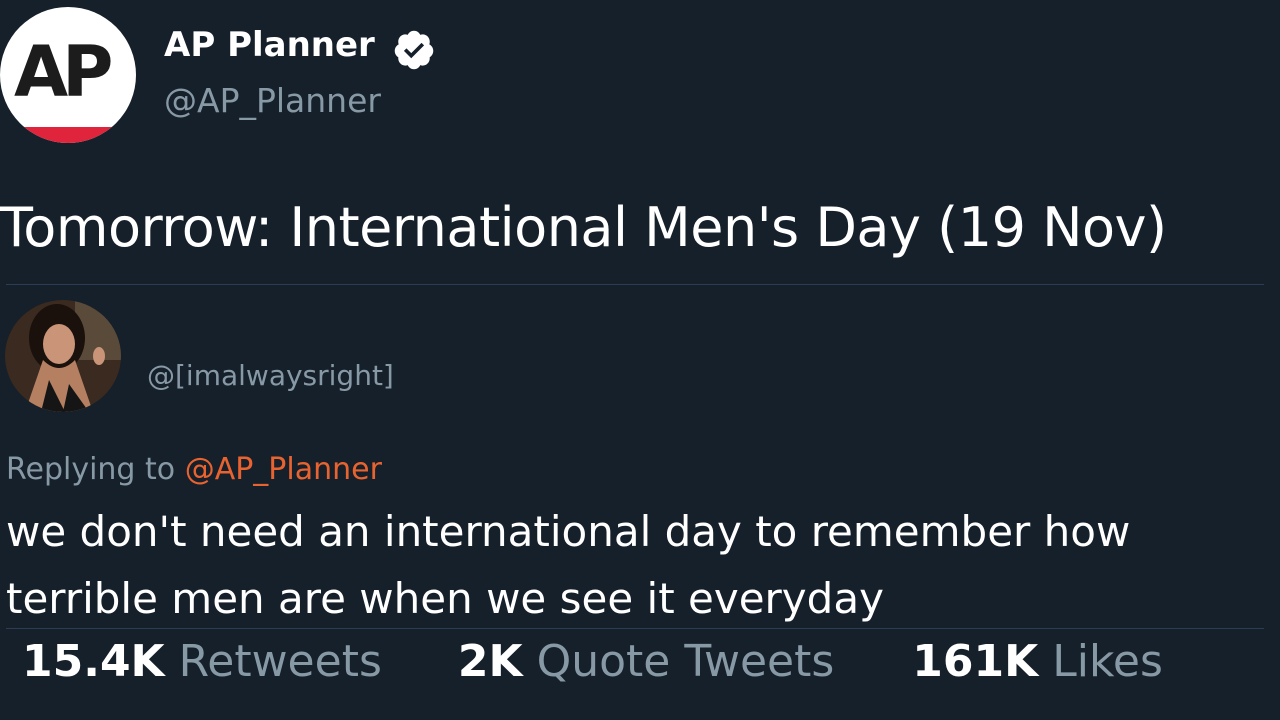  I want to click on ap-logo-stripe, so click(68, 135).